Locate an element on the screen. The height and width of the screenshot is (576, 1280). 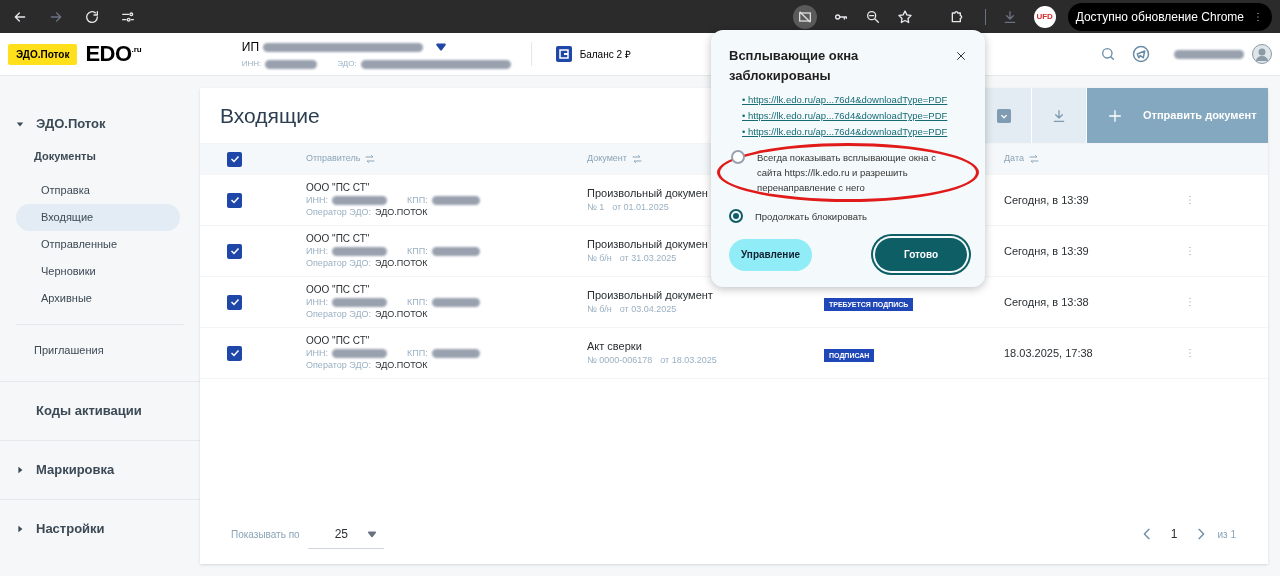
document-date: от 18.03.2025 is located at coordinates (688, 360).